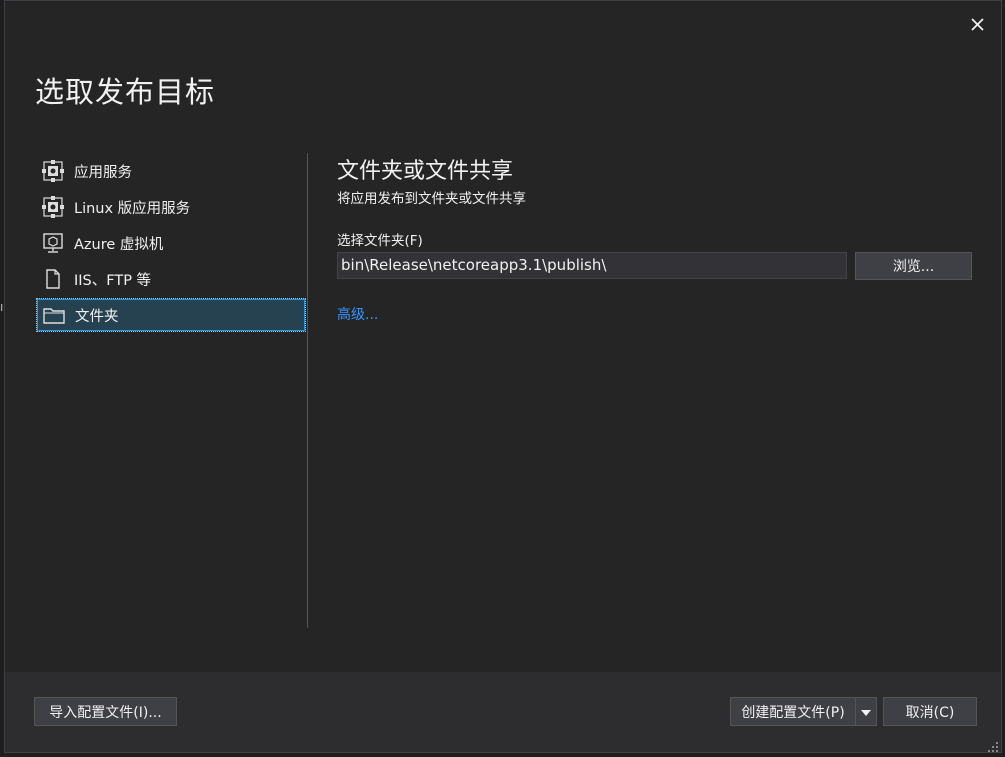 This screenshot has width=1005, height=757. What do you see at coordinates (307, 390) in the screenshot?
I see `vertical-divider` at bounding box center [307, 390].